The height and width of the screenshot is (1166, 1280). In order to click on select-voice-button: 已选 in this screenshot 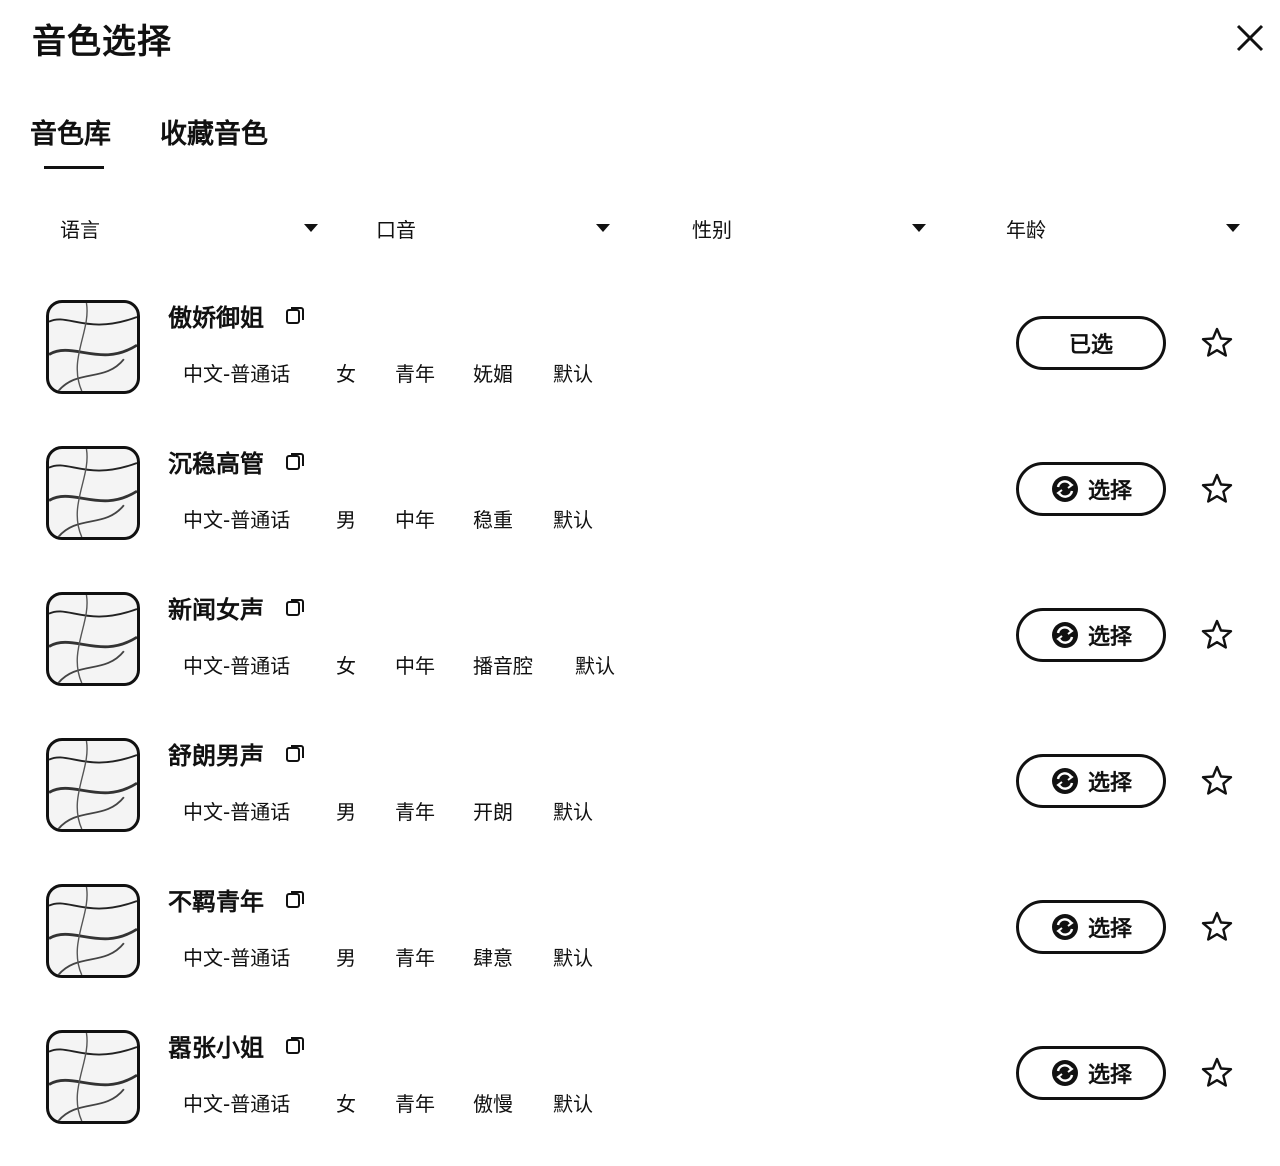, I will do `click(1091, 343)`.